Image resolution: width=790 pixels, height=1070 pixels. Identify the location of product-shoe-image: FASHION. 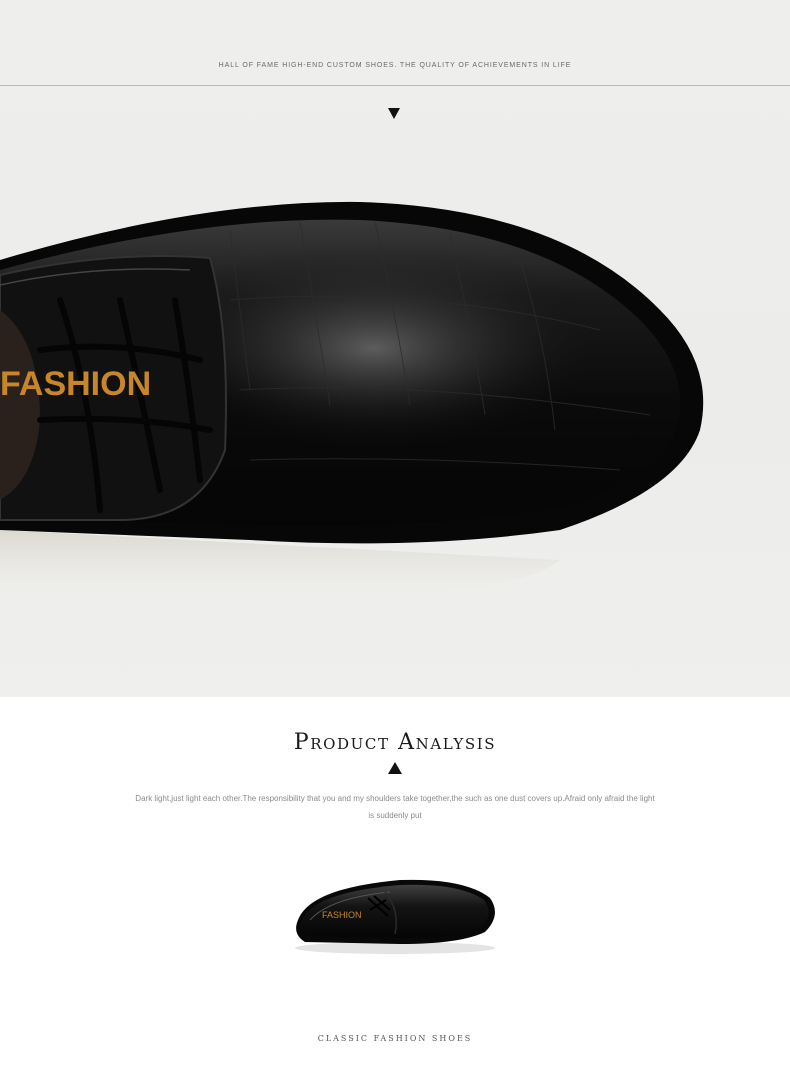
(395, 916).